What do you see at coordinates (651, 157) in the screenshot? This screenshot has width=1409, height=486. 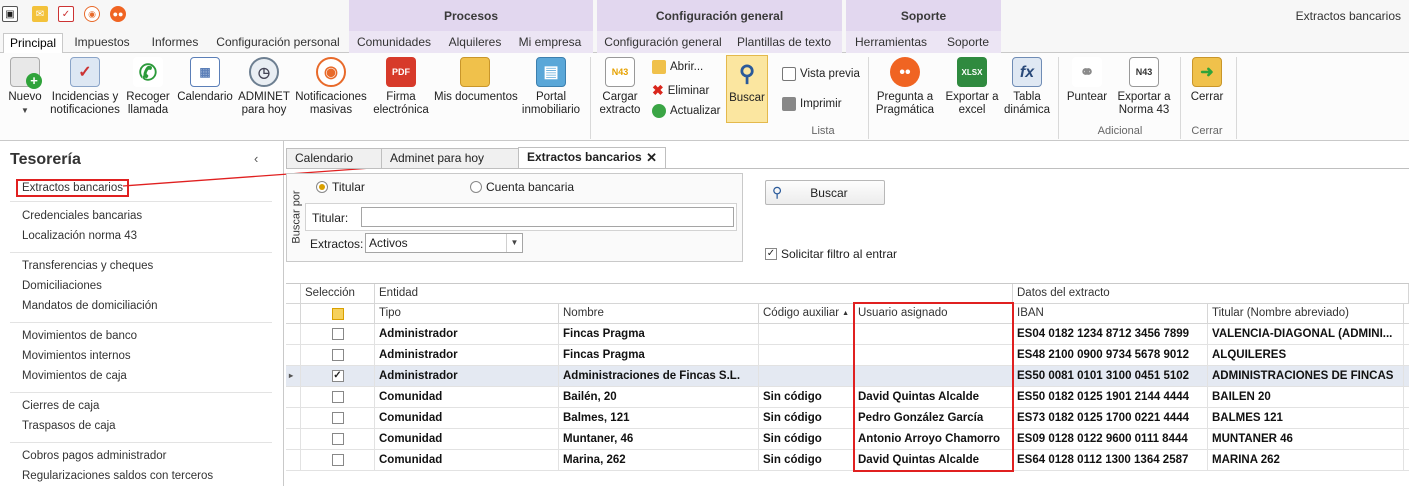 I see `close-icon: ✕` at bounding box center [651, 157].